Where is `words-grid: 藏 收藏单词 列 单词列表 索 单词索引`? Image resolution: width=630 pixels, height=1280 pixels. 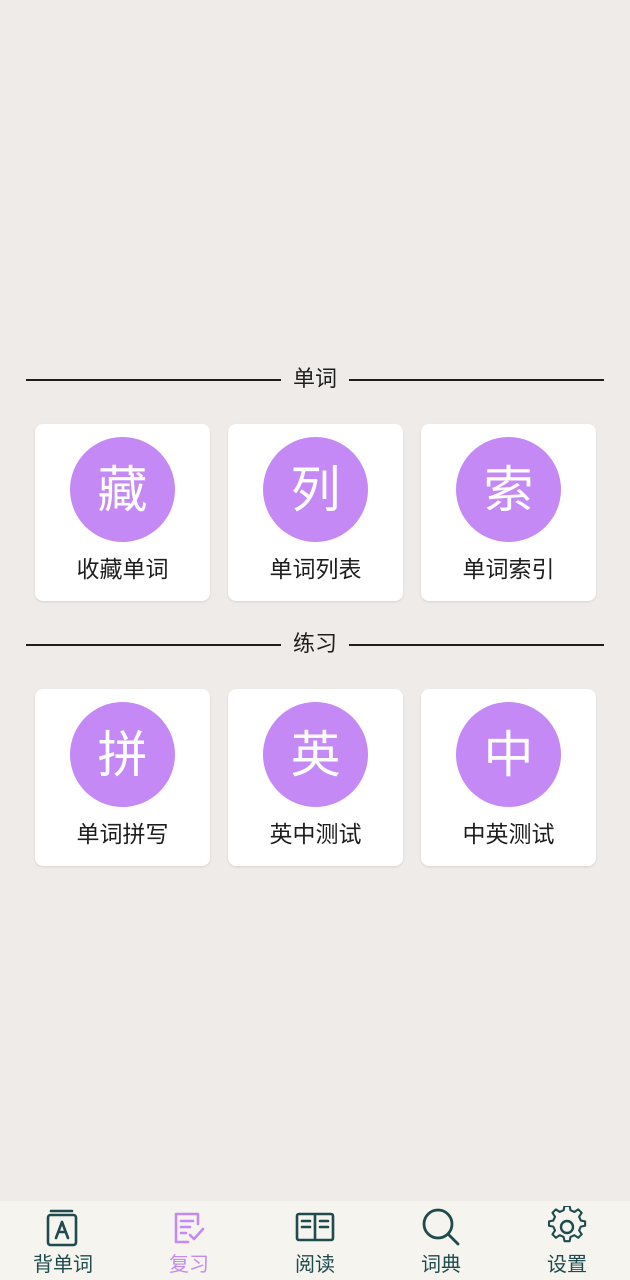 words-grid: 藏 收藏单词 列 单词列表 索 单词索引 is located at coordinates (315, 512).